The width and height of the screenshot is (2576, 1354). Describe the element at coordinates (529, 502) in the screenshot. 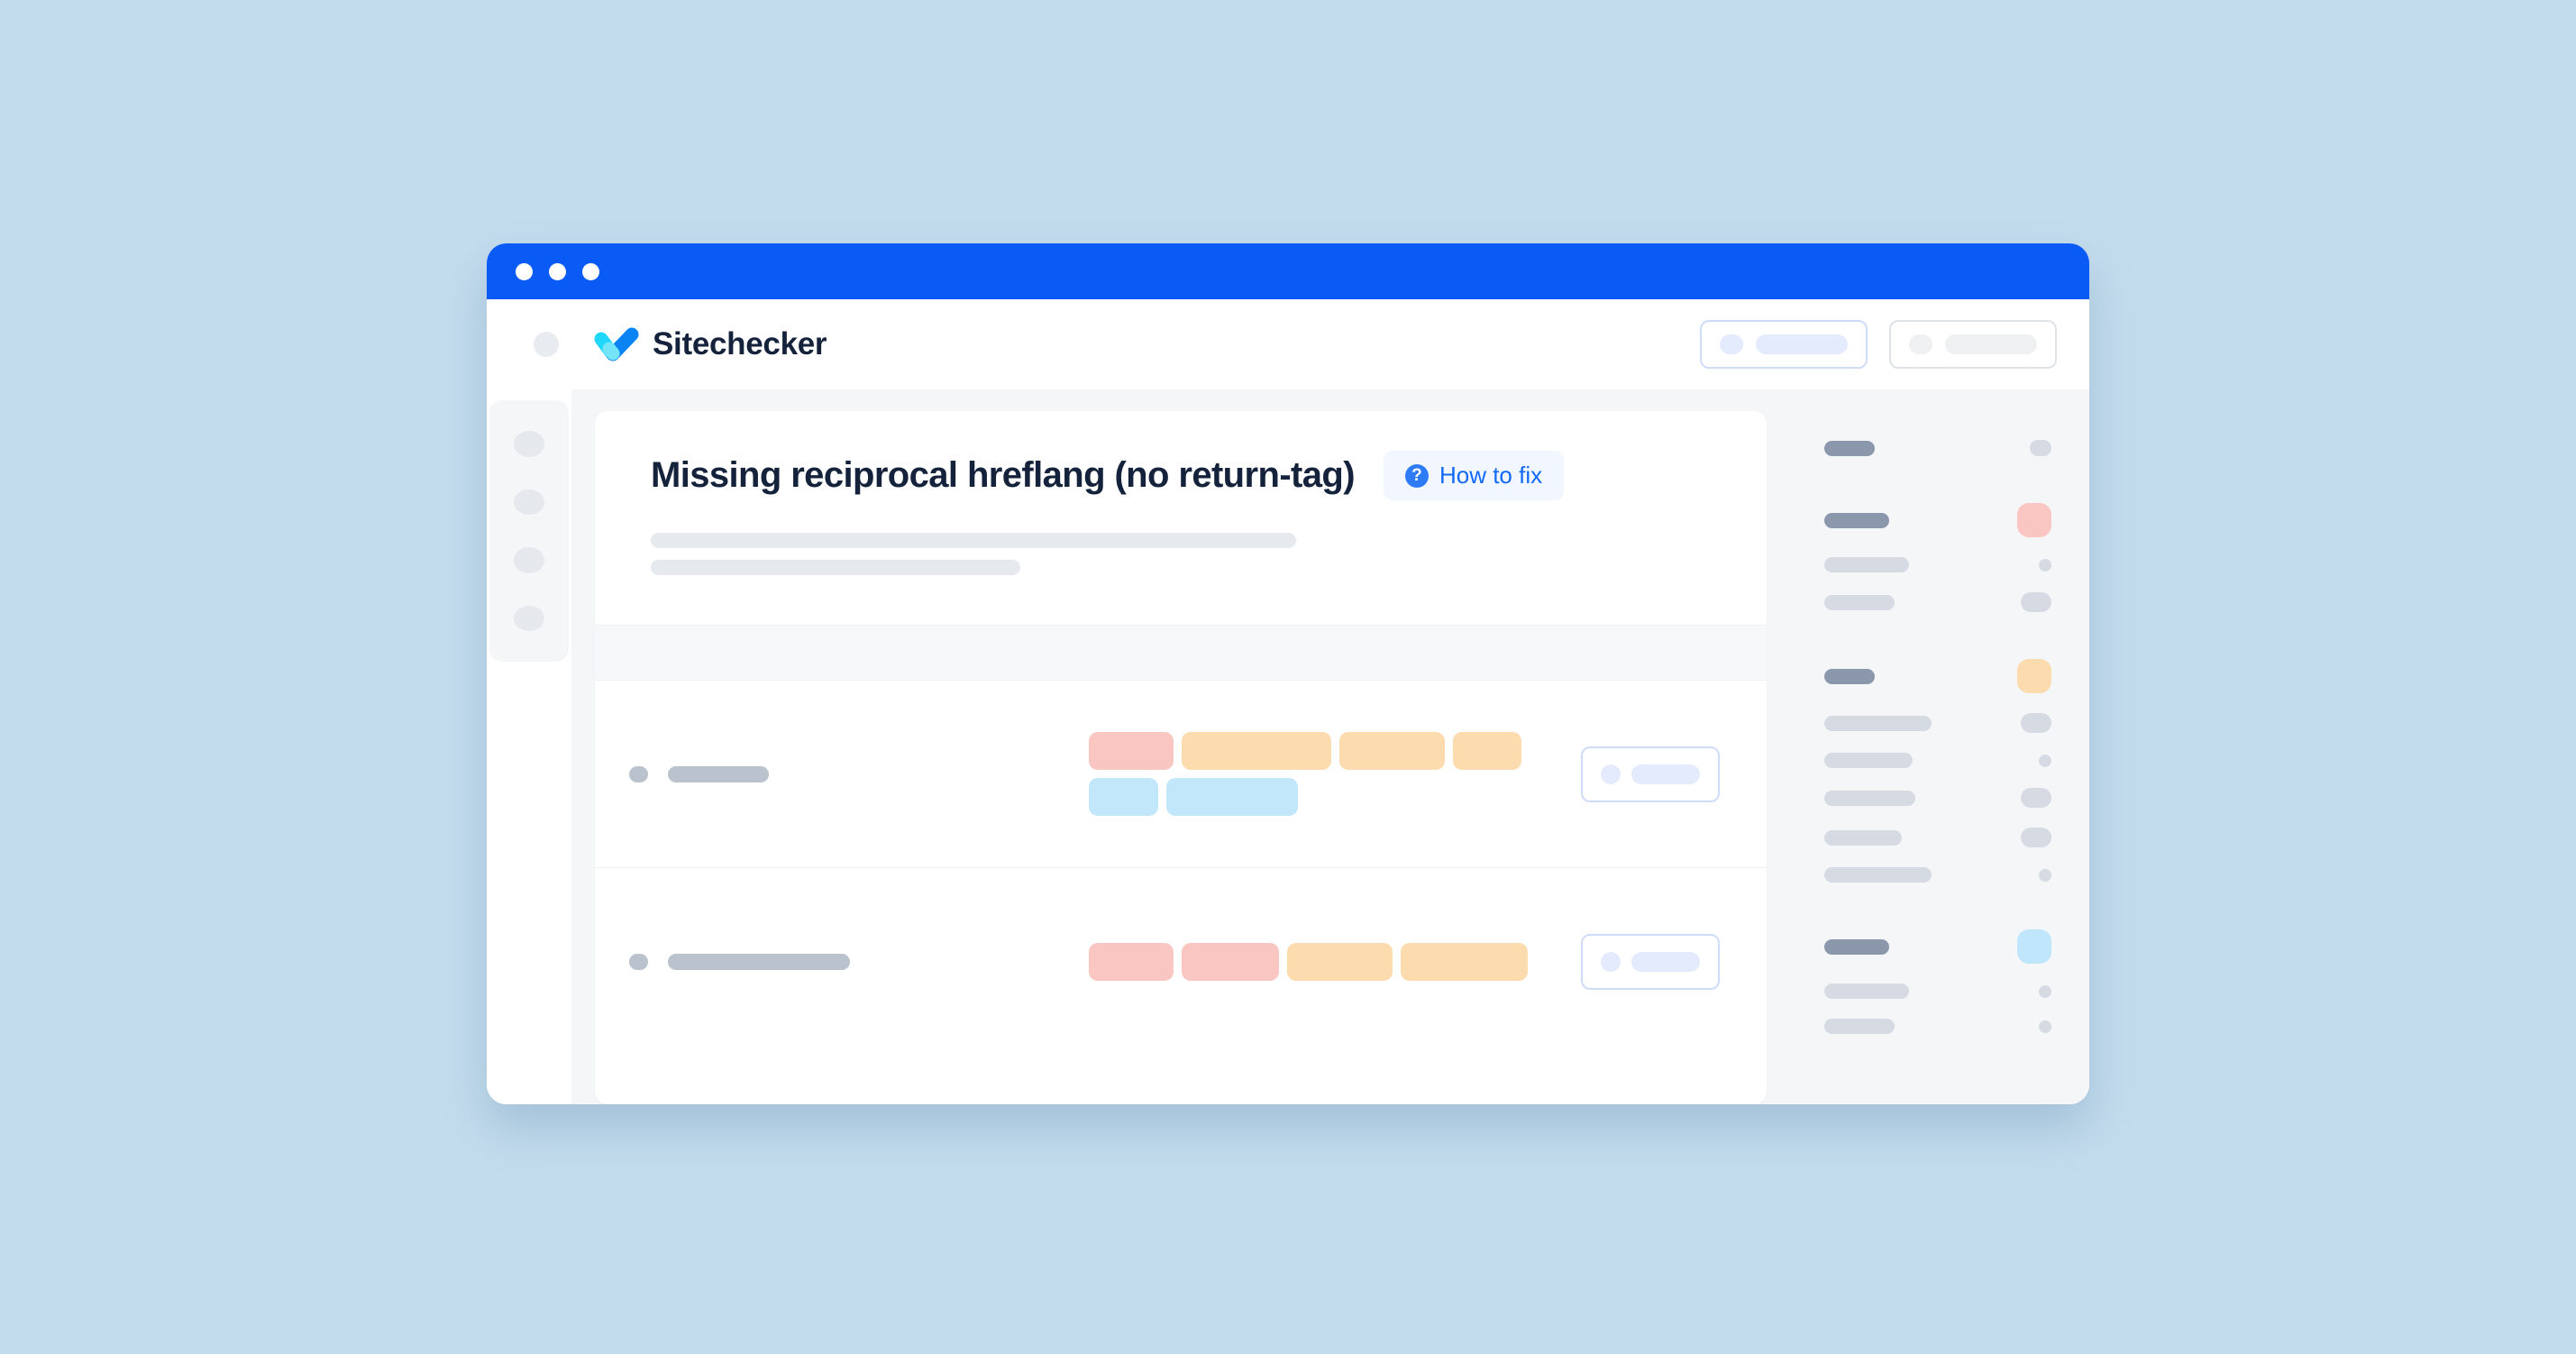

I see `sidebar-item-2-circle-icon` at that location.